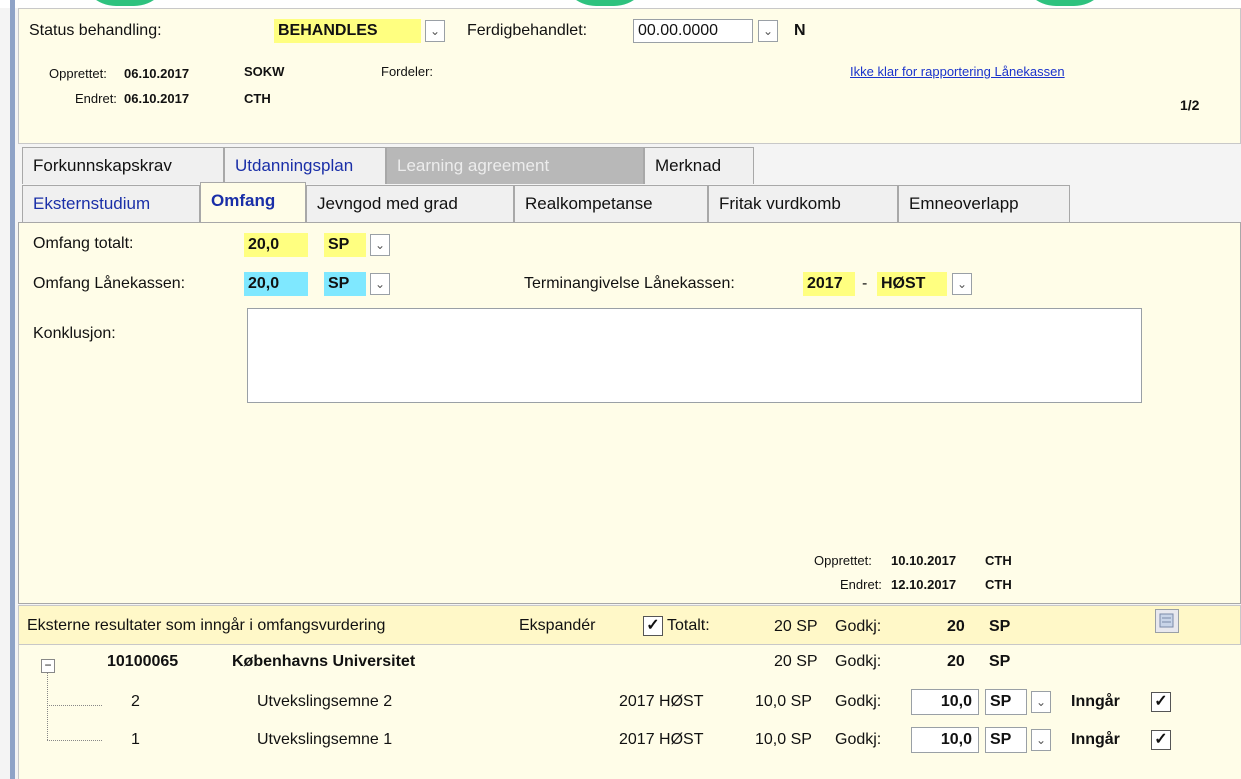 This screenshot has width=1241, height=779. What do you see at coordinates (407, 71) in the screenshot?
I see `fordeler-label: Fordeler:` at bounding box center [407, 71].